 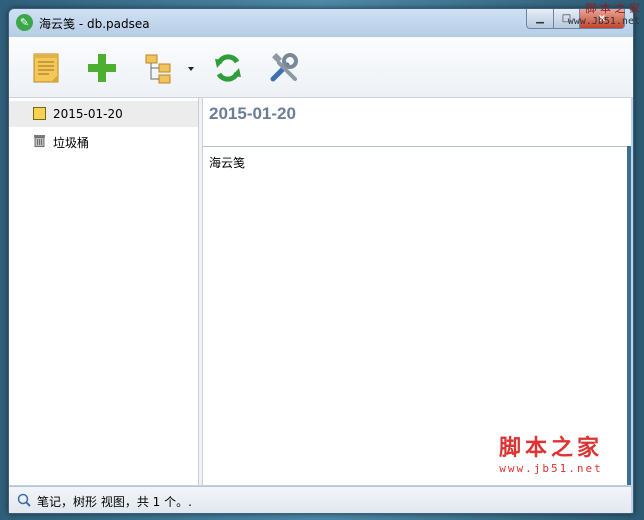 What do you see at coordinates (540, 19) in the screenshot?
I see `minimize-button: ▁` at bounding box center [540, 19].